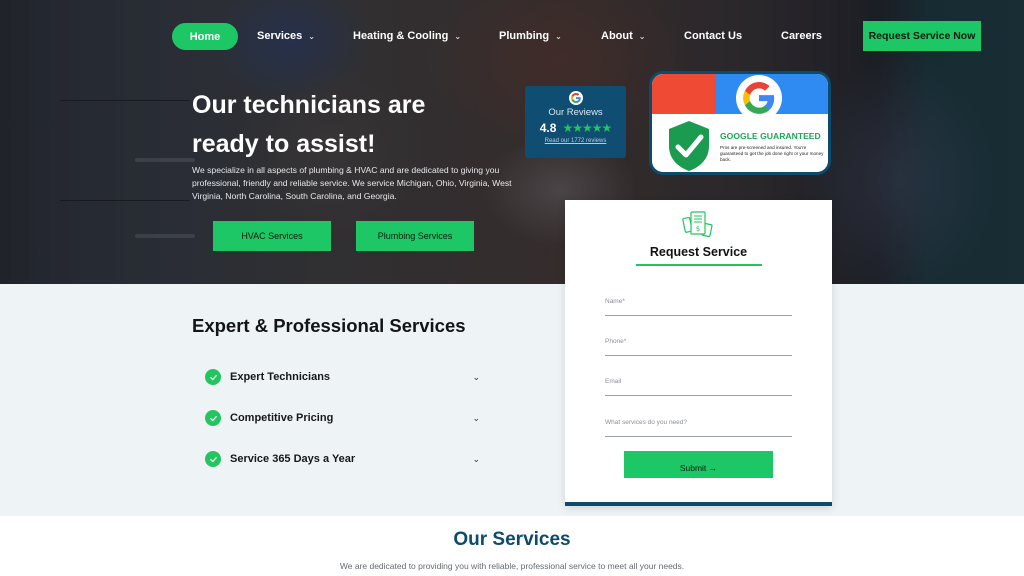 The height and width of the screenshot is (576, 1024). I want to click on nav-heating-cooling: Heating & Cooling ⌄, so click(407, 36).